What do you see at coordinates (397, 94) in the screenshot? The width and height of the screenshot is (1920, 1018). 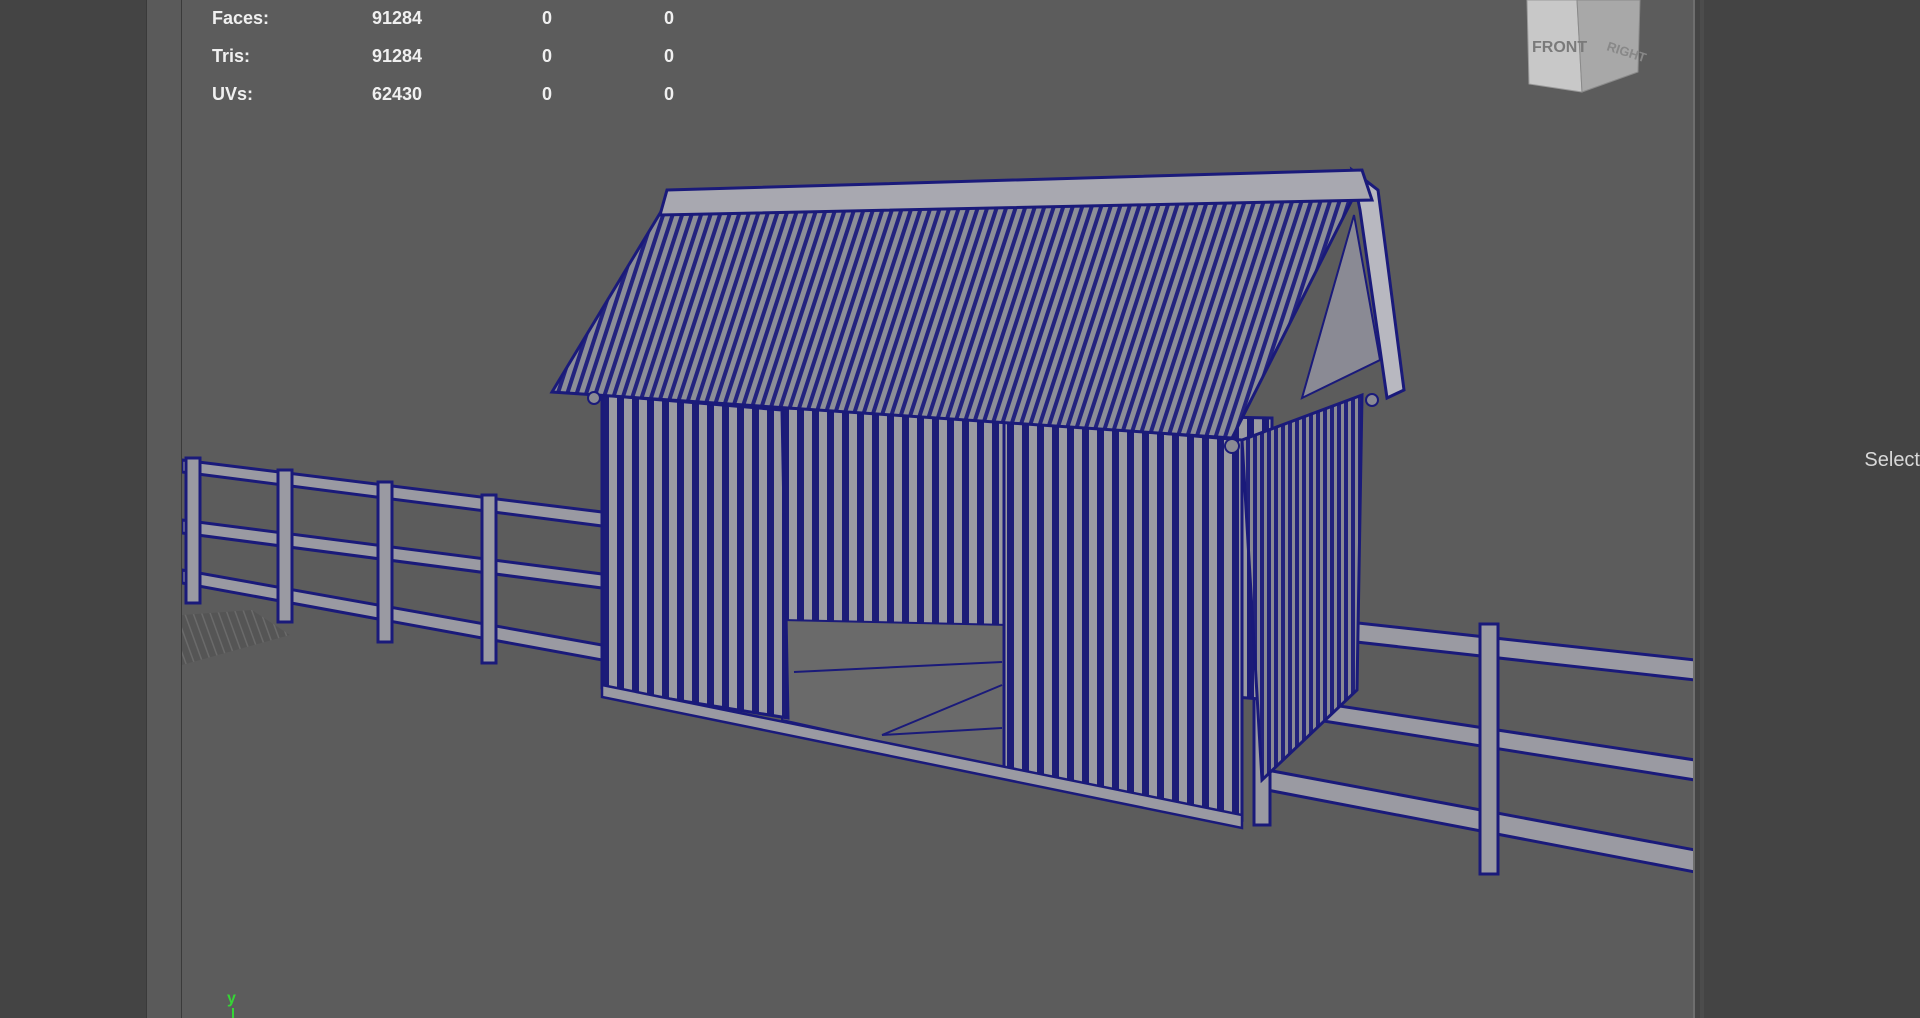 I see `hud-value: 62430` at bounding box center [397, 94].